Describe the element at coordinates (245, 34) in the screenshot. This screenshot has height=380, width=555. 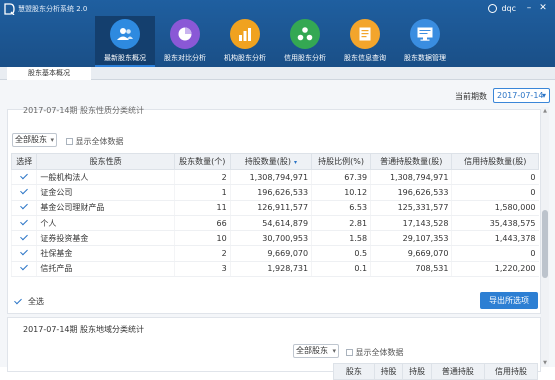
I see `bar-chart-icon` at that location.